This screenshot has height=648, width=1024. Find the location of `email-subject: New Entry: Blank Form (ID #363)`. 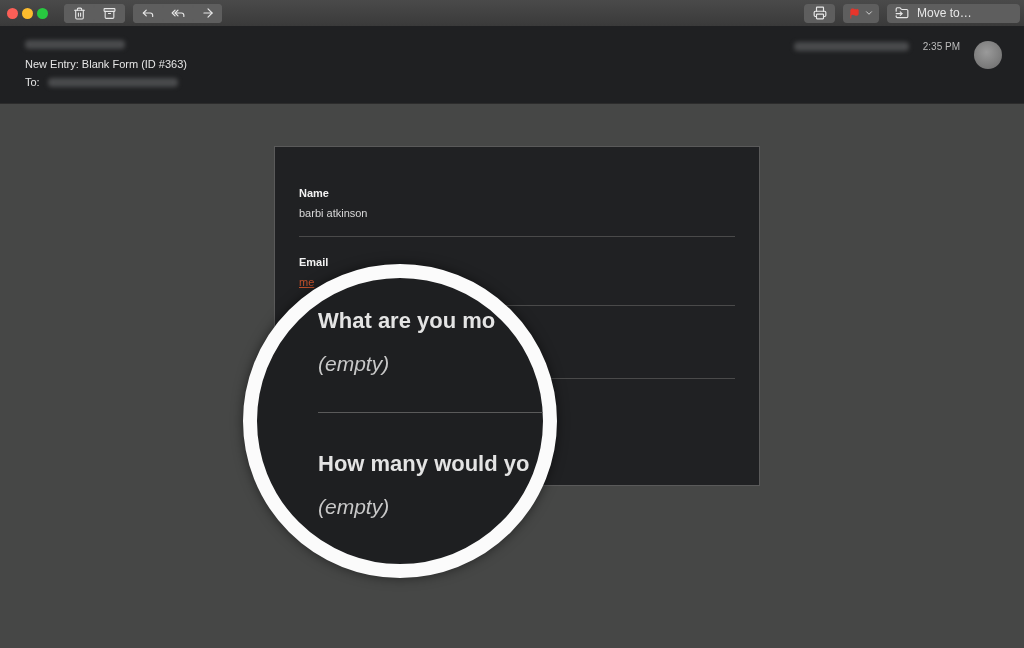

email-subject: New Entry: Blank Form (ID #363) is located at coordinates (106, 64).